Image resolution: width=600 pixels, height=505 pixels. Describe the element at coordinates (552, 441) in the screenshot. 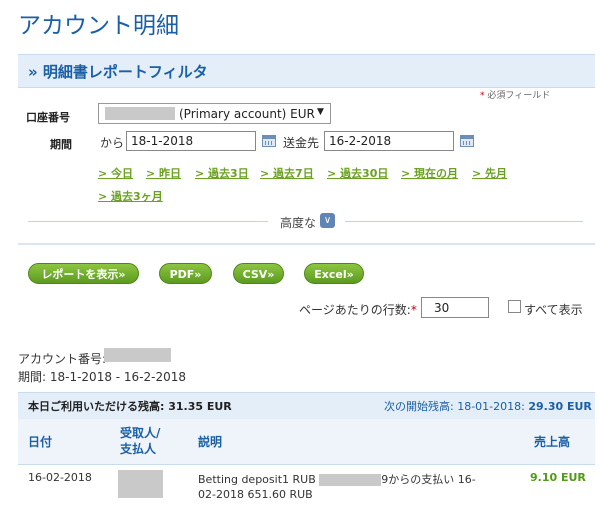

I see `column-header-amount: 売上高` at that location.